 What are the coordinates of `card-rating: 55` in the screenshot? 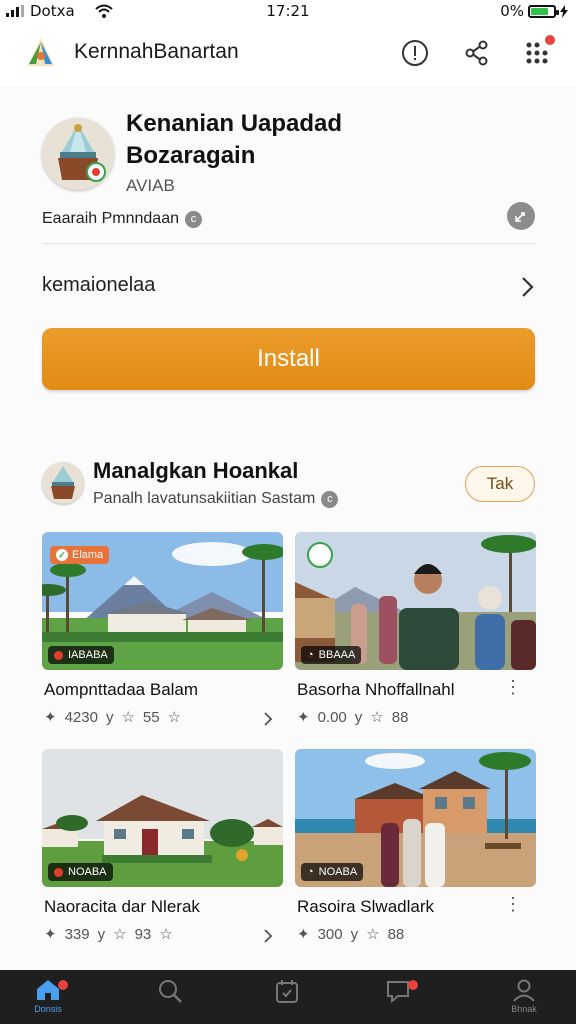 It's located at (151, 717).